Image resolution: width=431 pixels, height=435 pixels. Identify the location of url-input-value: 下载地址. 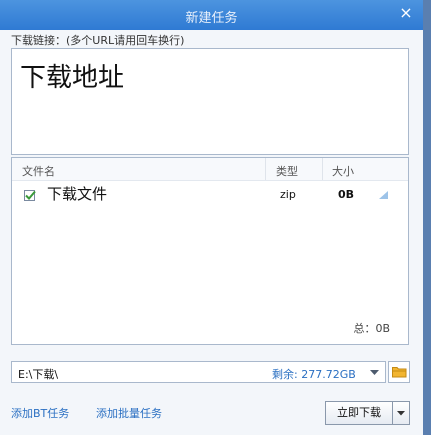
(72, 78).